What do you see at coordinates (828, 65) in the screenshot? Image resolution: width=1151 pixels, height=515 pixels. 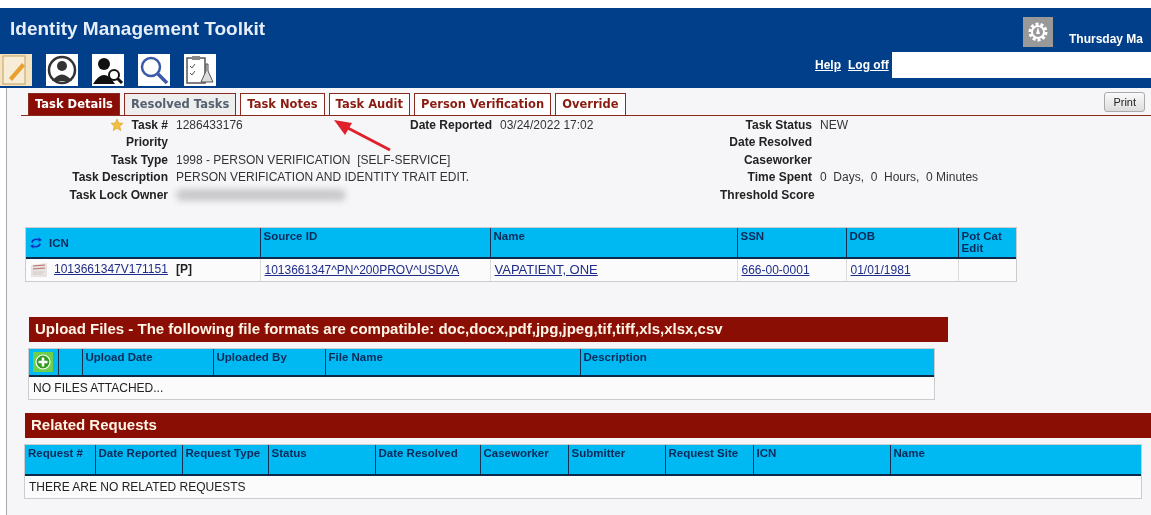 I see `header-link: Help` at bounding box center [828, 65].